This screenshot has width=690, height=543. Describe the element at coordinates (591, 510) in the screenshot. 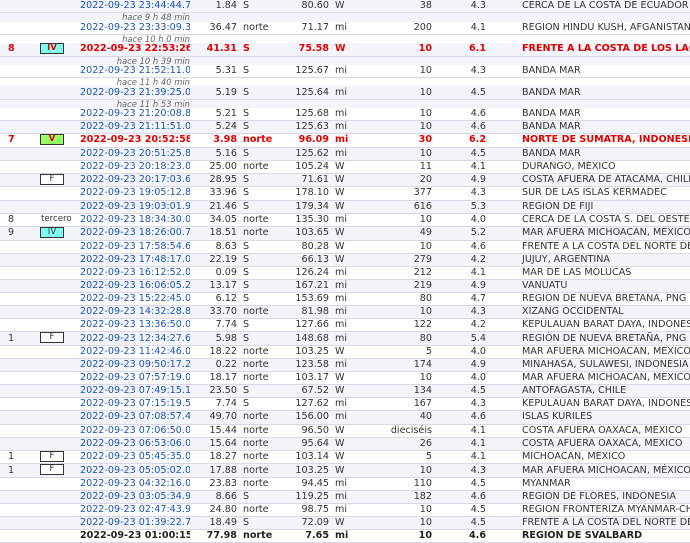

I see `region-name: REGIÓN FRONTERIZA MYANMAR-CHINA` at that location.